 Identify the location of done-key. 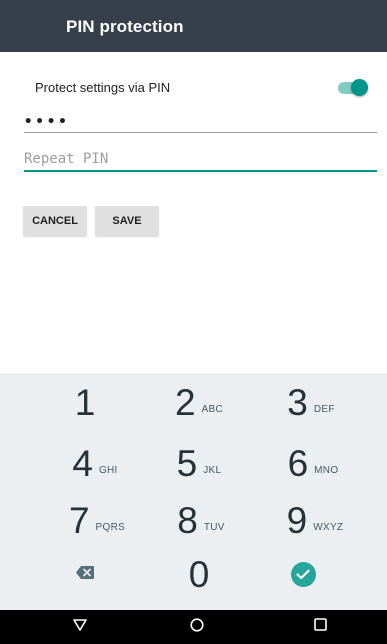
(303, 574).